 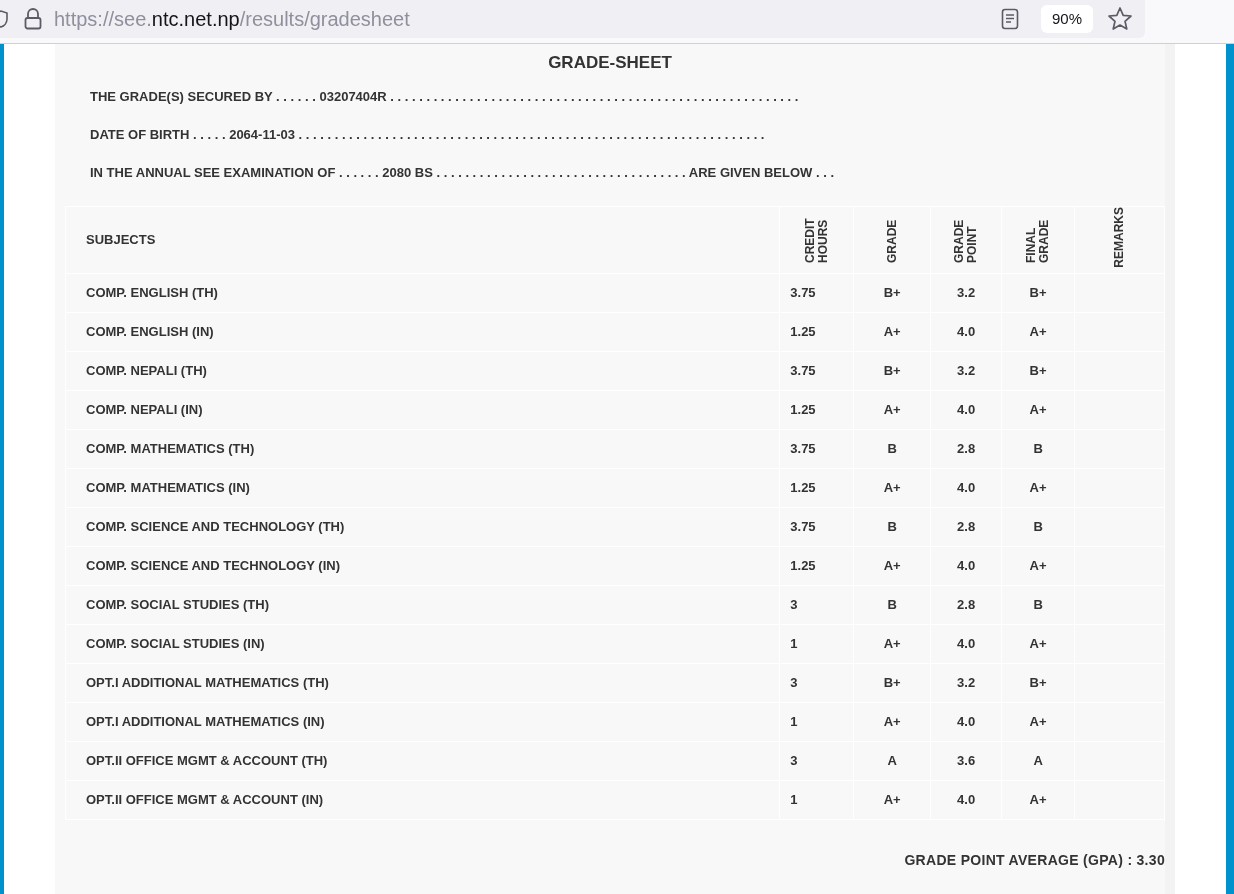 What do you see at coordinates (215, 527) in the screenshot?
I see `table-cell: COMP. SCIENCE AND TECHNOLOGY (TH)` at bounding box center [215, 527].